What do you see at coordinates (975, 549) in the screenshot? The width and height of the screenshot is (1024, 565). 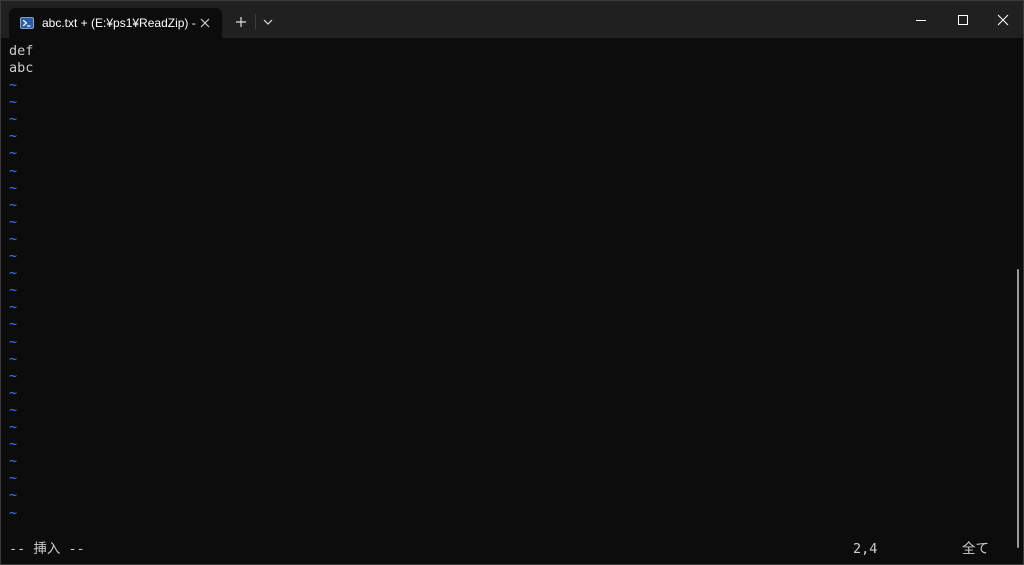 I see `scroll-indicator: 全て` at bounding box center [975, 549].